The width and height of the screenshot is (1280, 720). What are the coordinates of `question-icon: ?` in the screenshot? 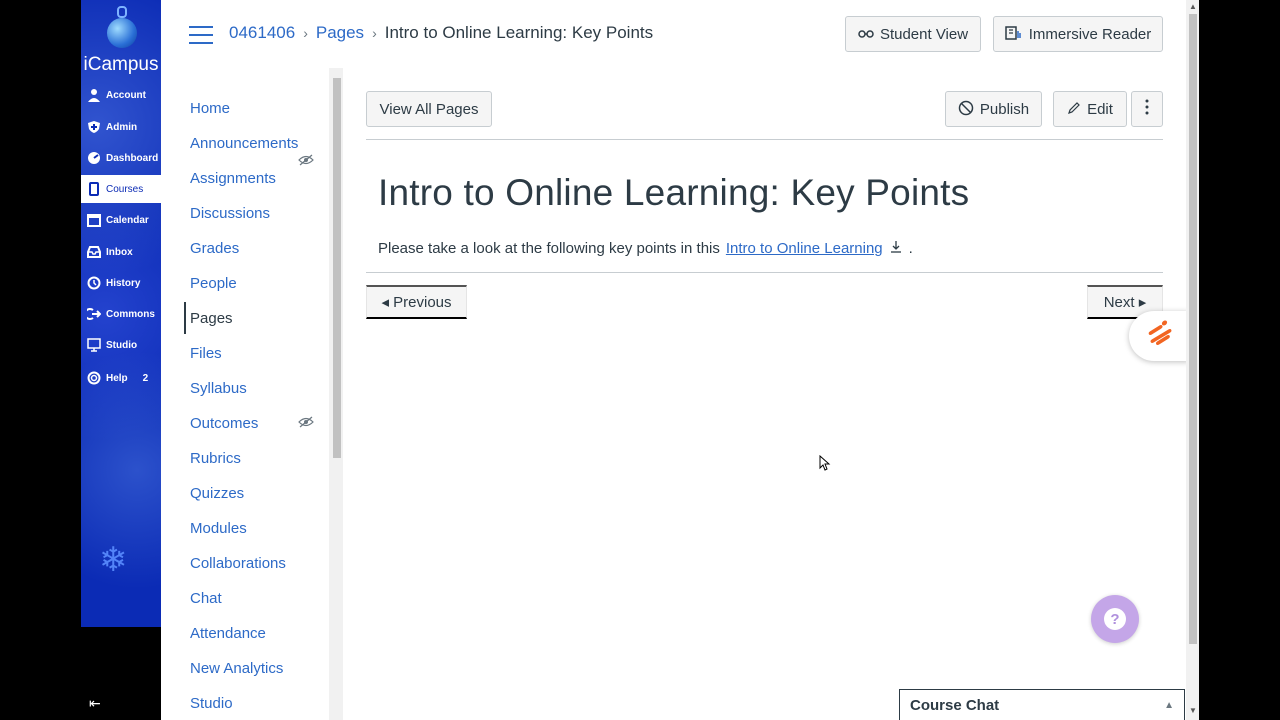 It's located at (1115, 619).